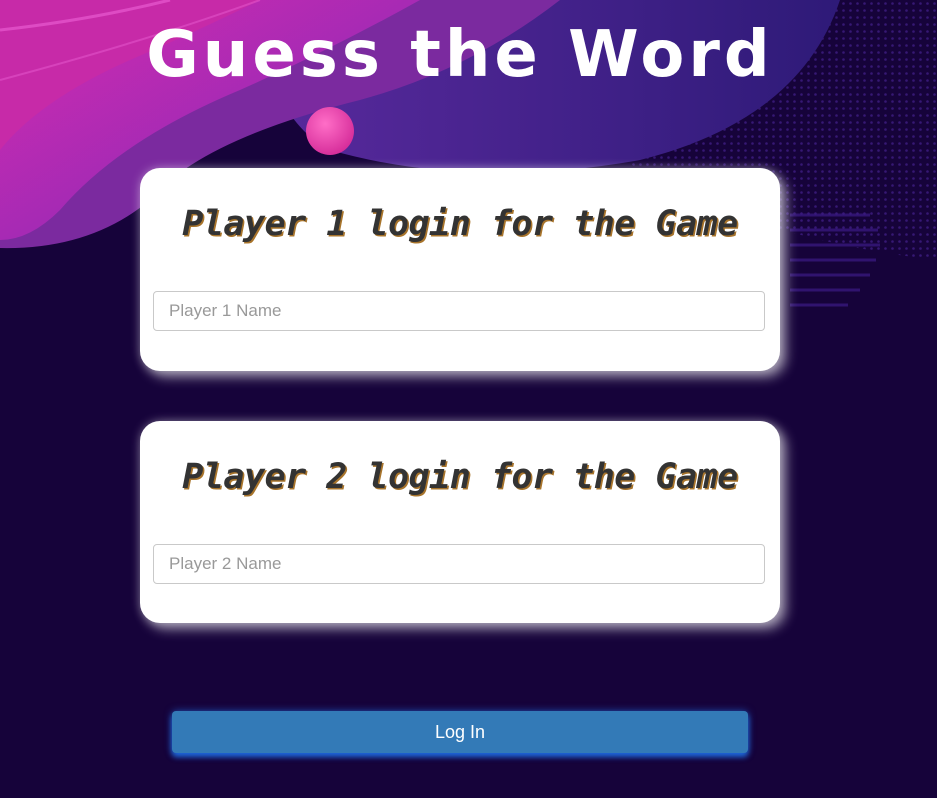 The width and height of the screenshot is (937, 798). Describe the element at coordinates (460, 477) in the screenshot. I see `player-2-heading: Player 2 login for the Game` at that location.